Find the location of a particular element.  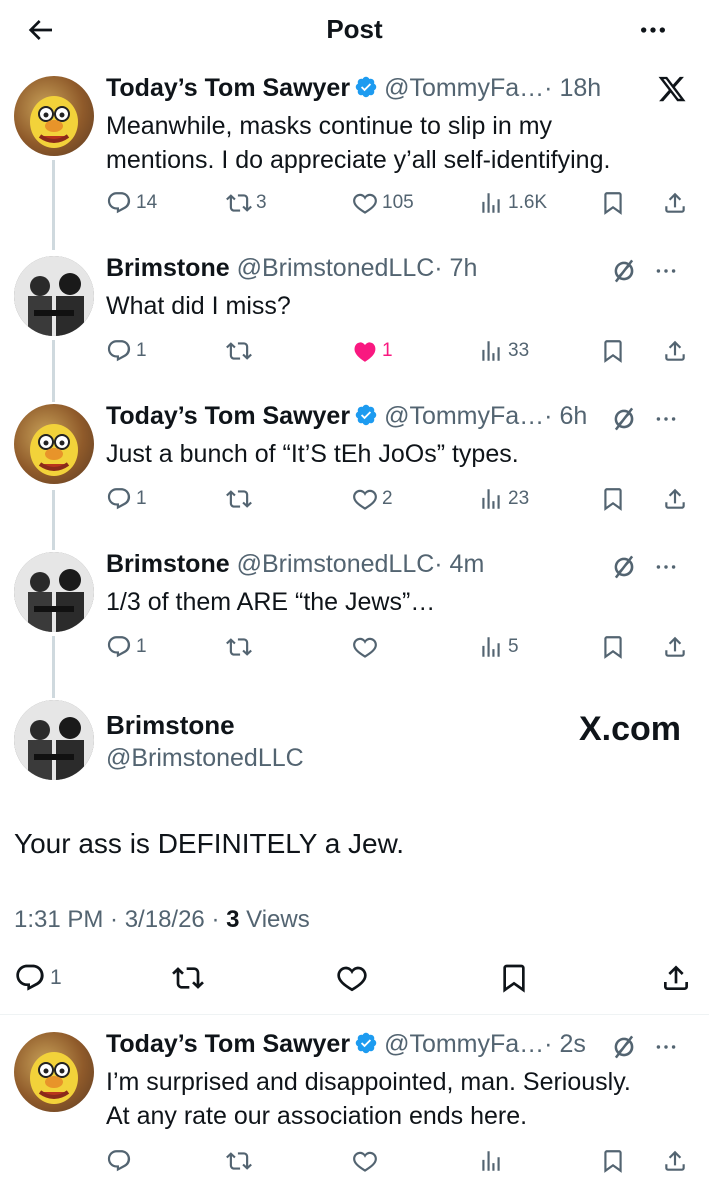

timestamp: · 7h is located at coordinates (455, 268).